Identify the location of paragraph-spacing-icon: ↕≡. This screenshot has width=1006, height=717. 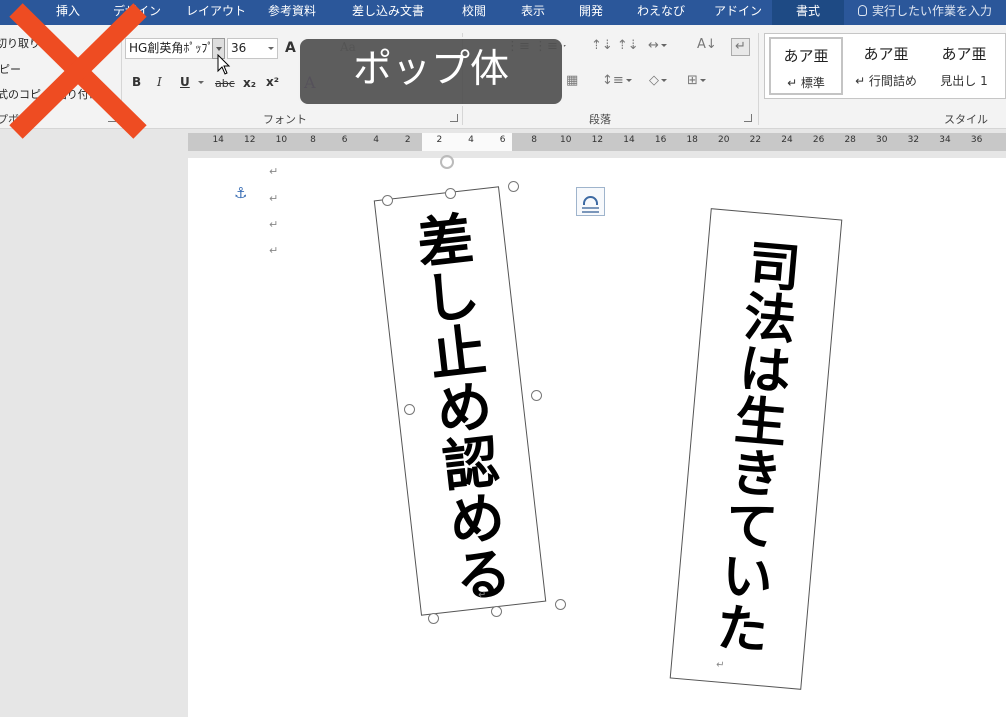
(617, 81).